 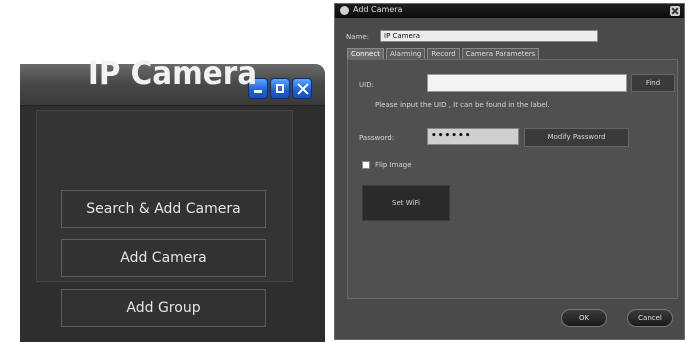 I want to click on app-icon, so click(x=344, y=10).